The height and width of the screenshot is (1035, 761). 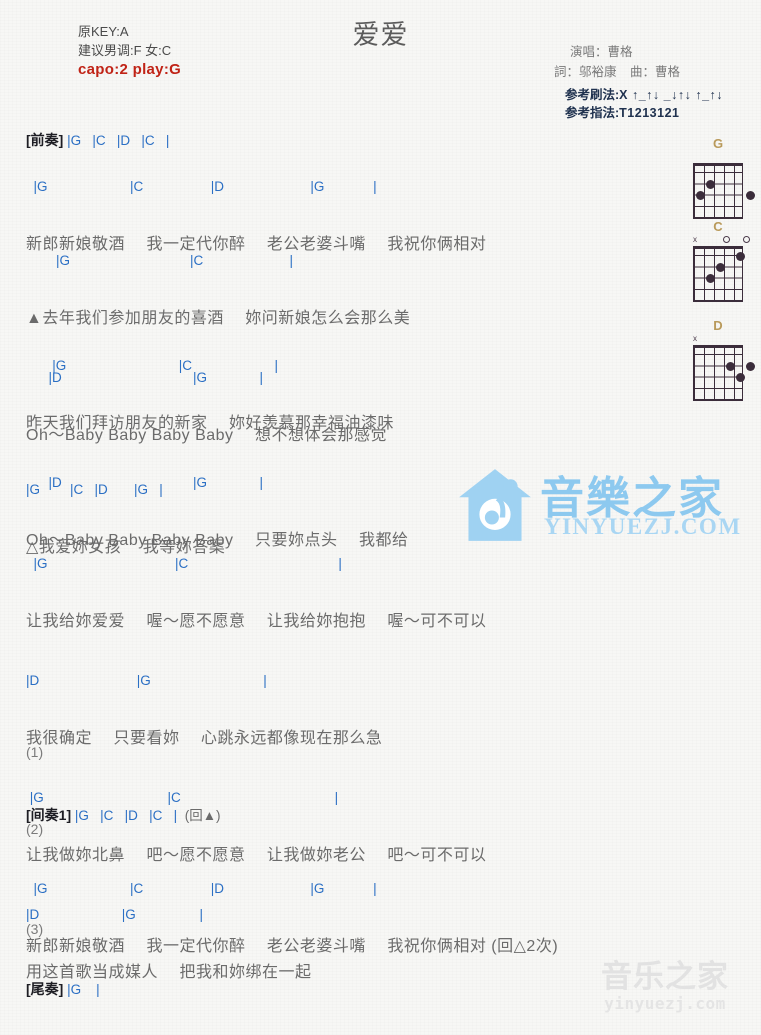 What do you see at coordinates (83, 989) in the screenshot?
I see `outro-chords: |G |` at bounding box center [83, 989].